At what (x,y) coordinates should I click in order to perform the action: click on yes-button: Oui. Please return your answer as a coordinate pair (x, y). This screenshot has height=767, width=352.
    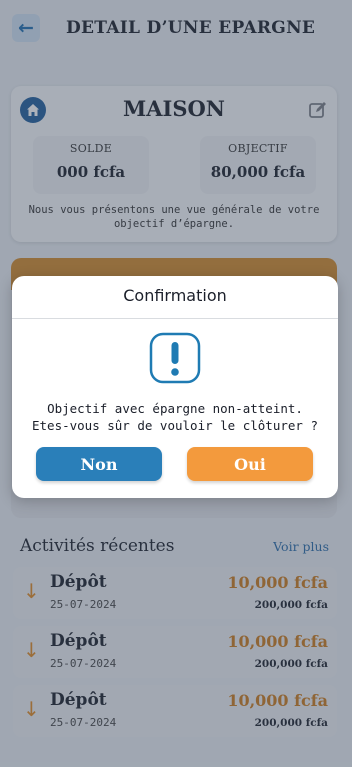
    Looking at the image, I should click on (250, 464).